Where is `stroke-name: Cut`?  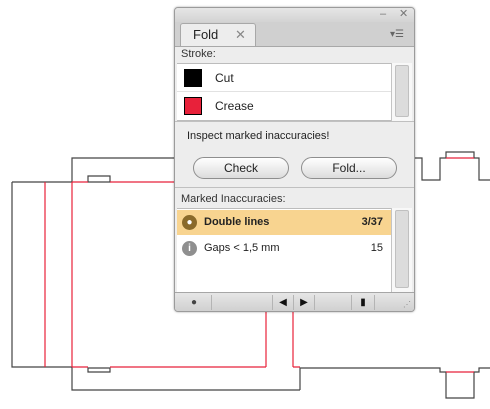 stroke-name: Cut is located at coordinates (224, 78).